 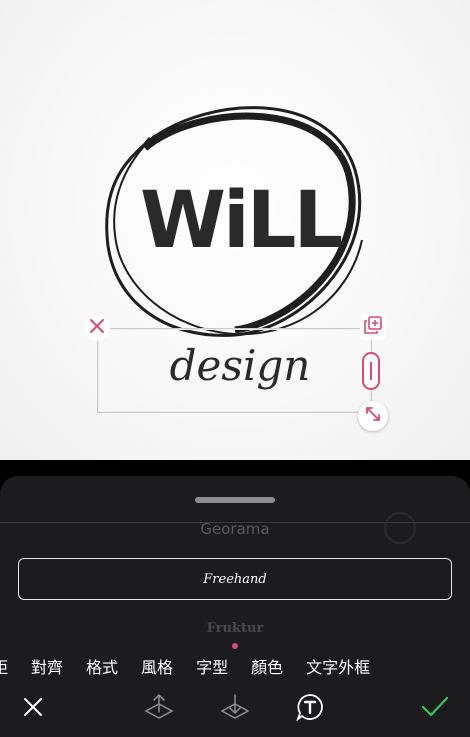 I want to click on font-option-selected: Freehand, so click(x=235, y=579).